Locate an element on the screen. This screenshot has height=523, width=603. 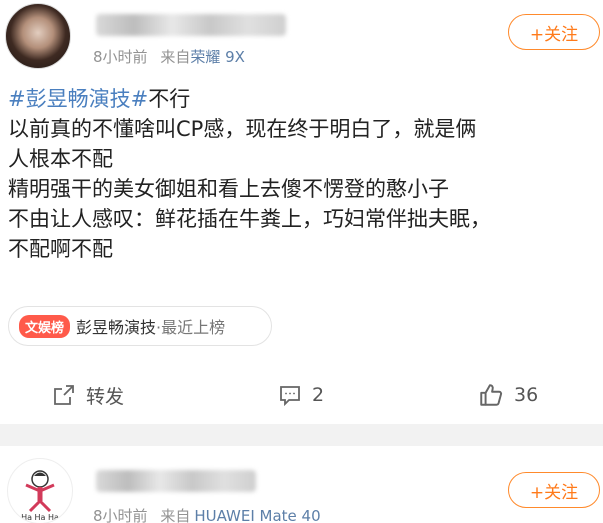
comment-button: 2 is located at coordinates (301, 395).